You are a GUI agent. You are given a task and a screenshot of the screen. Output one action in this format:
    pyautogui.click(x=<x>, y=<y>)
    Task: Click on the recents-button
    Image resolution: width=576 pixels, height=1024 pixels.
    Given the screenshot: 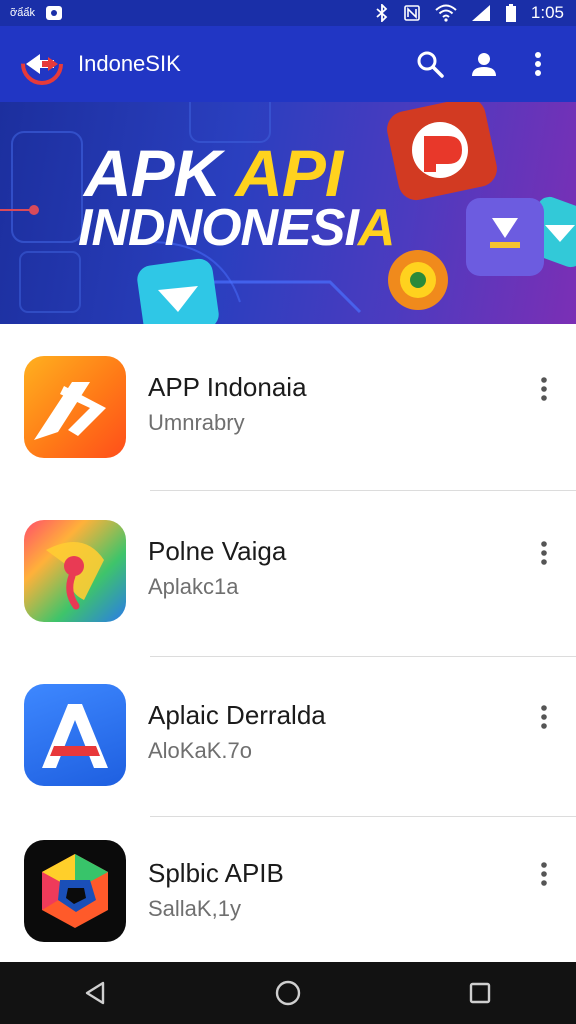 What is the action you would take?
    pyautogui.click(x=480, y=993)
    